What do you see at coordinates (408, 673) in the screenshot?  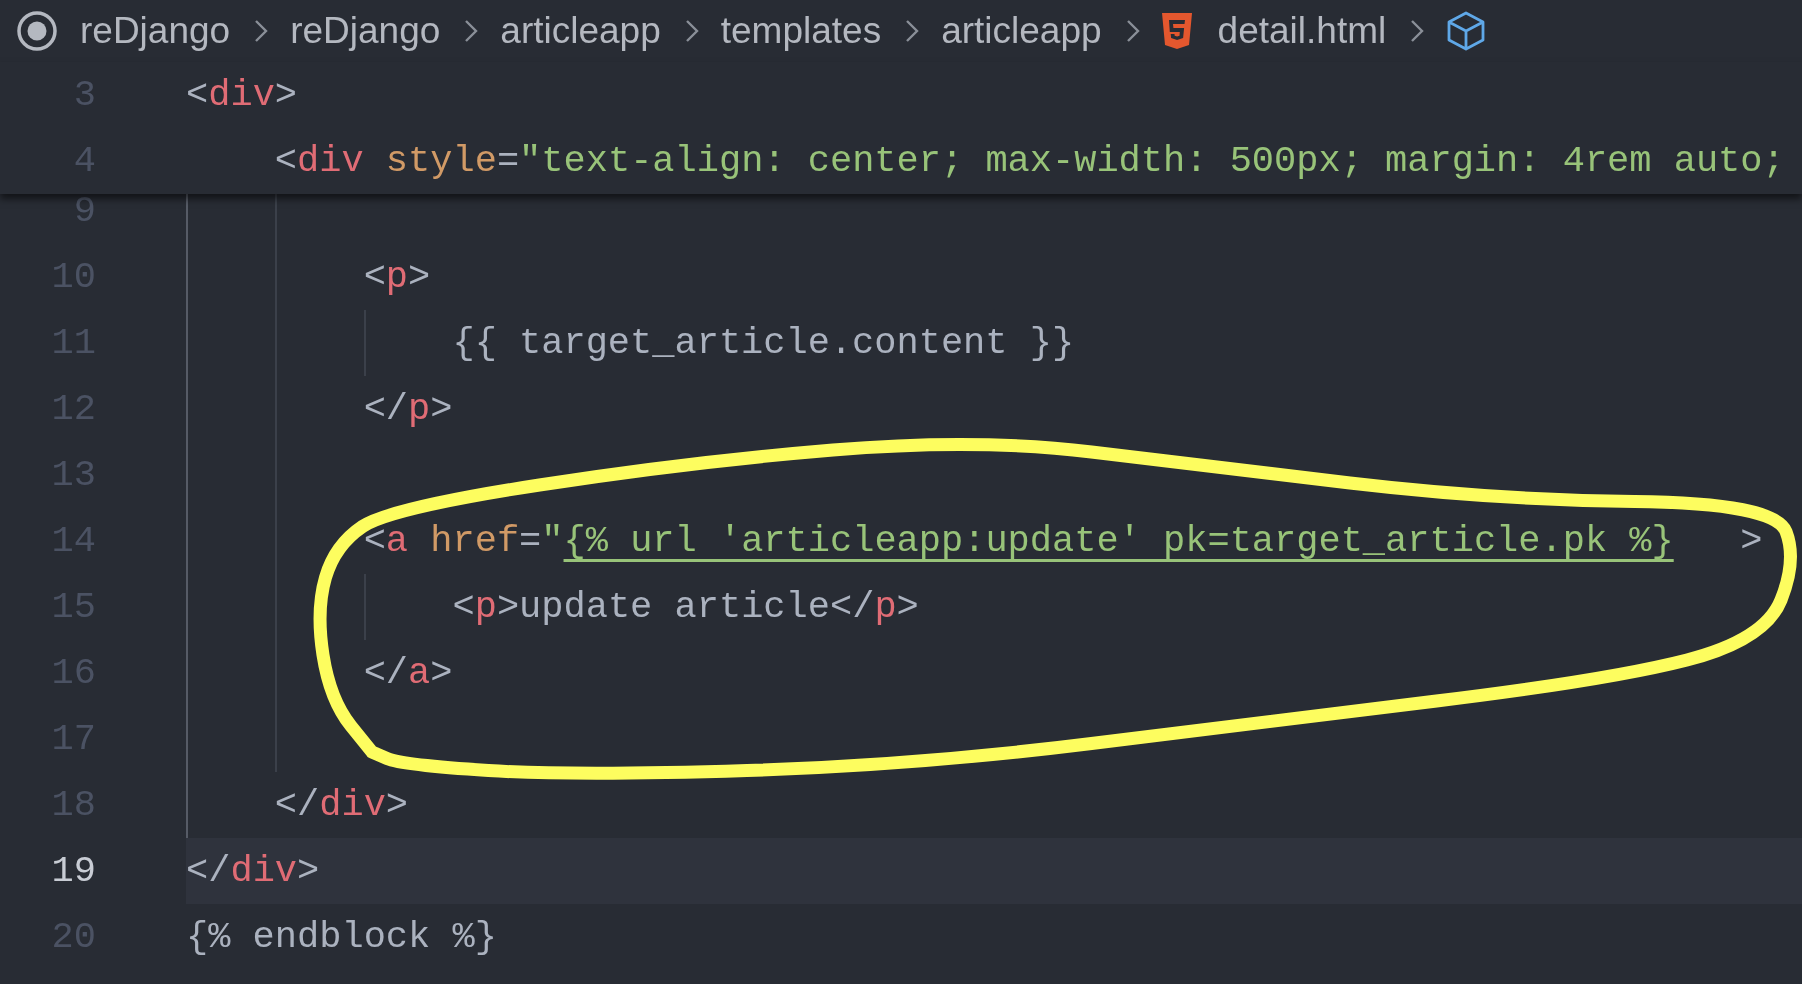 I see `code-line: </a>` at bounding box center [408, 673].